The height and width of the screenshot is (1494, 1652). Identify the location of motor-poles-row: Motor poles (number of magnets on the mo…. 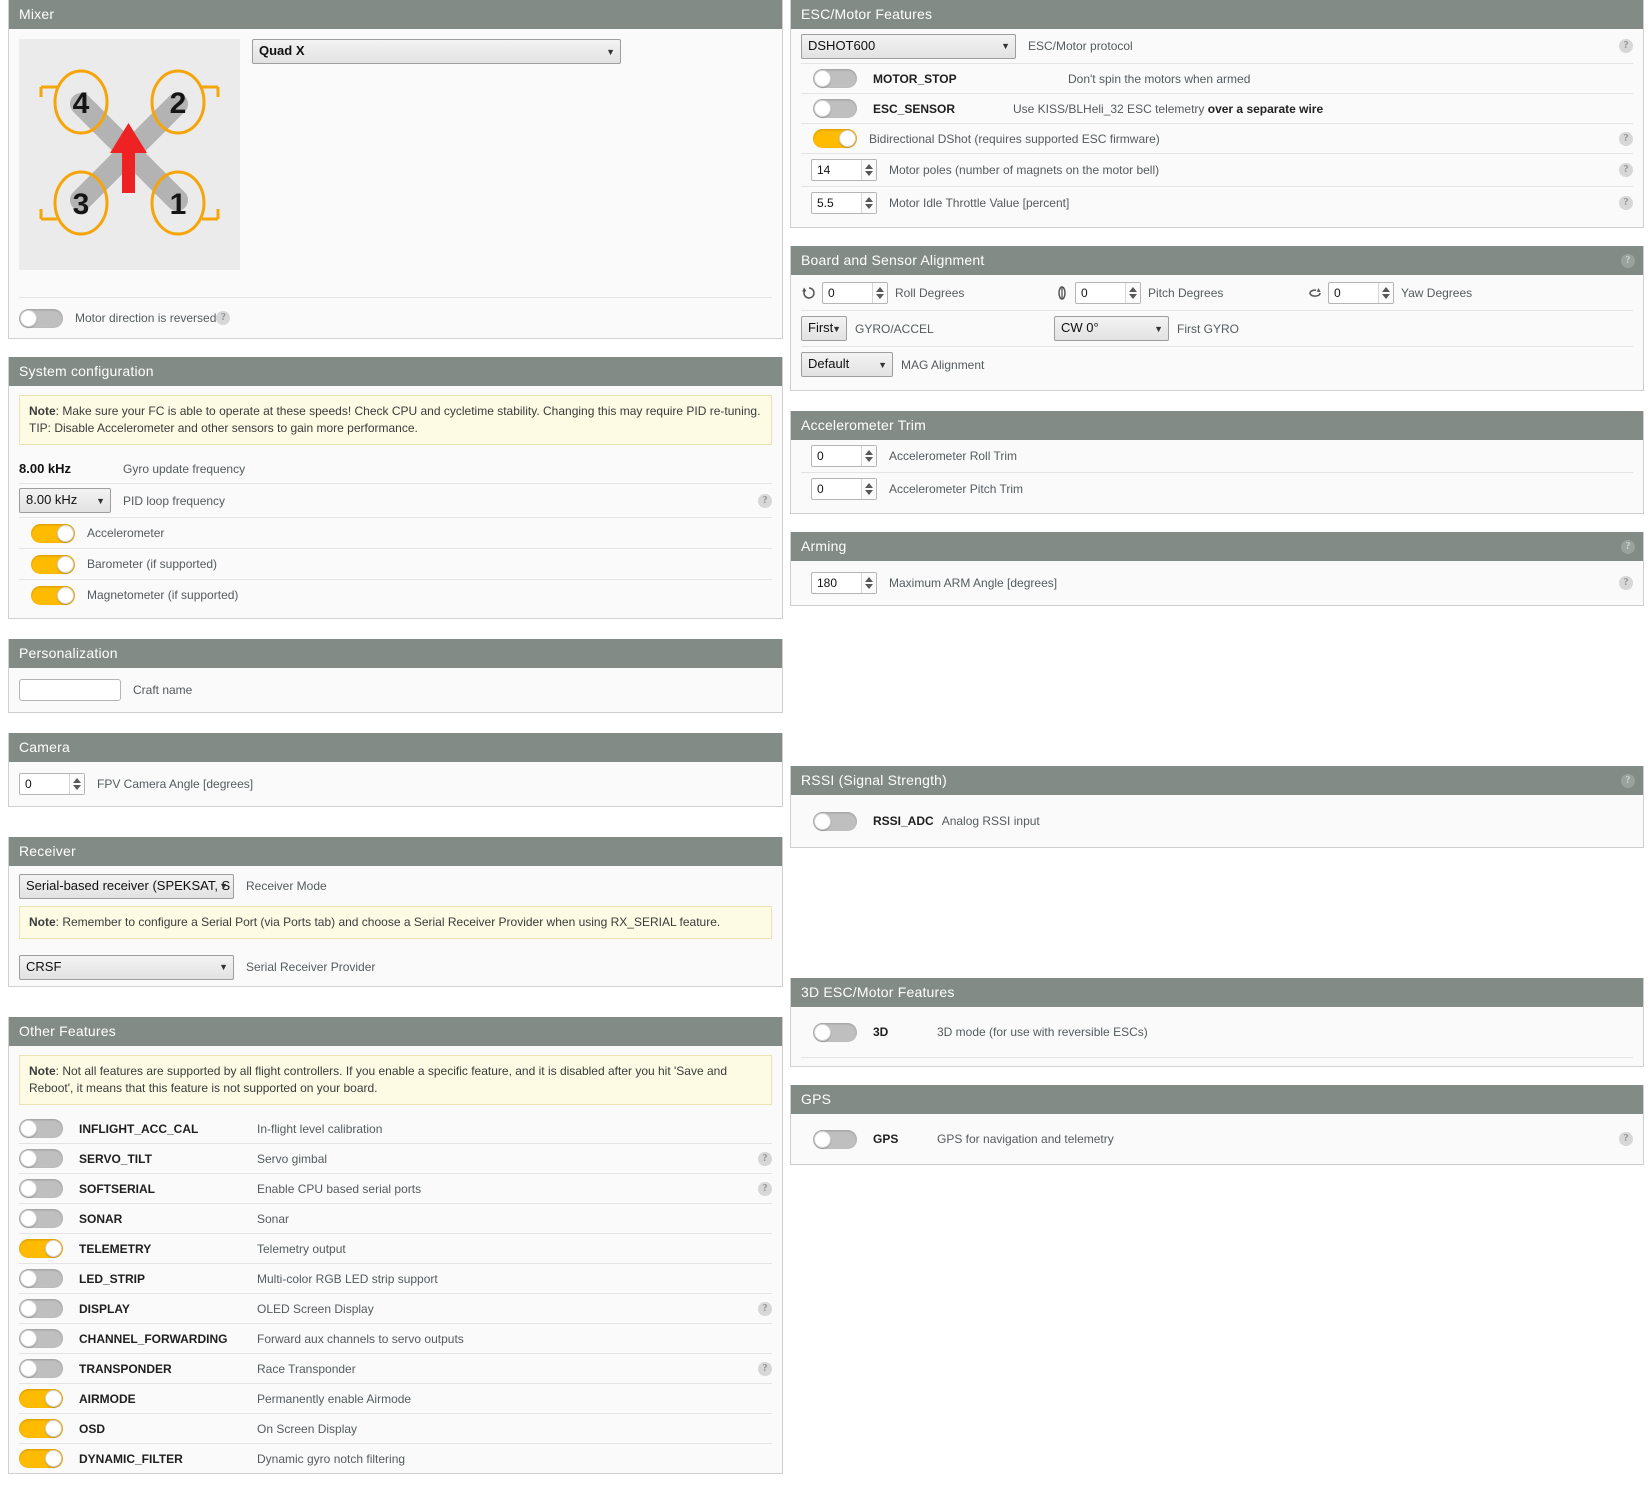
(1217, 170).